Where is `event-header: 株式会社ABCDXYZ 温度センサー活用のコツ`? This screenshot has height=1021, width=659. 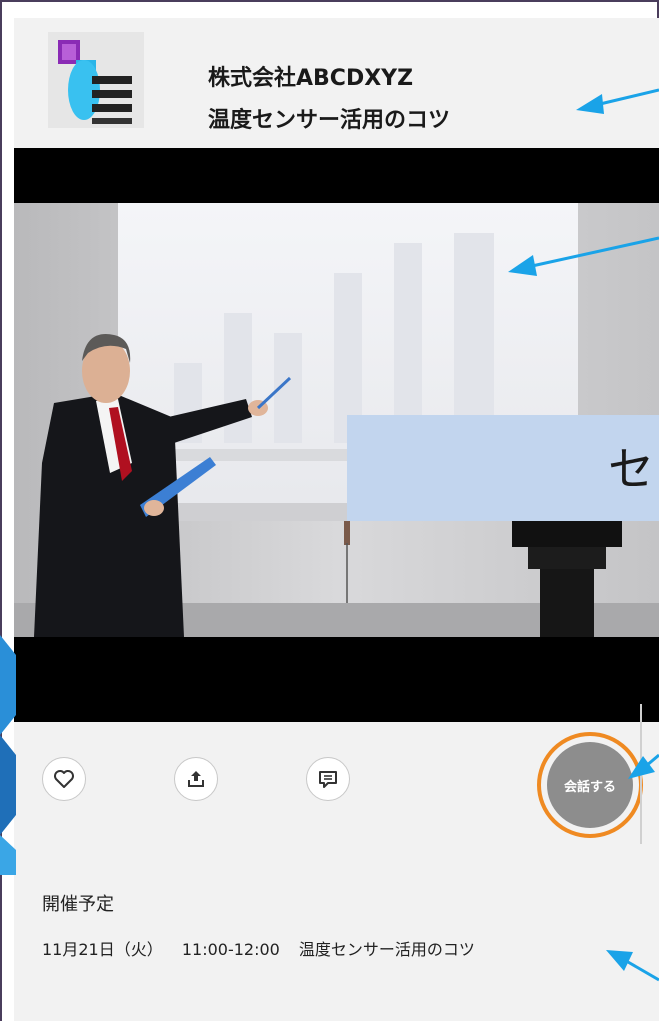
event-header: 株式会社ABCDXYZ 温度センサー活用のコツ is located at coordinates (336, 83).